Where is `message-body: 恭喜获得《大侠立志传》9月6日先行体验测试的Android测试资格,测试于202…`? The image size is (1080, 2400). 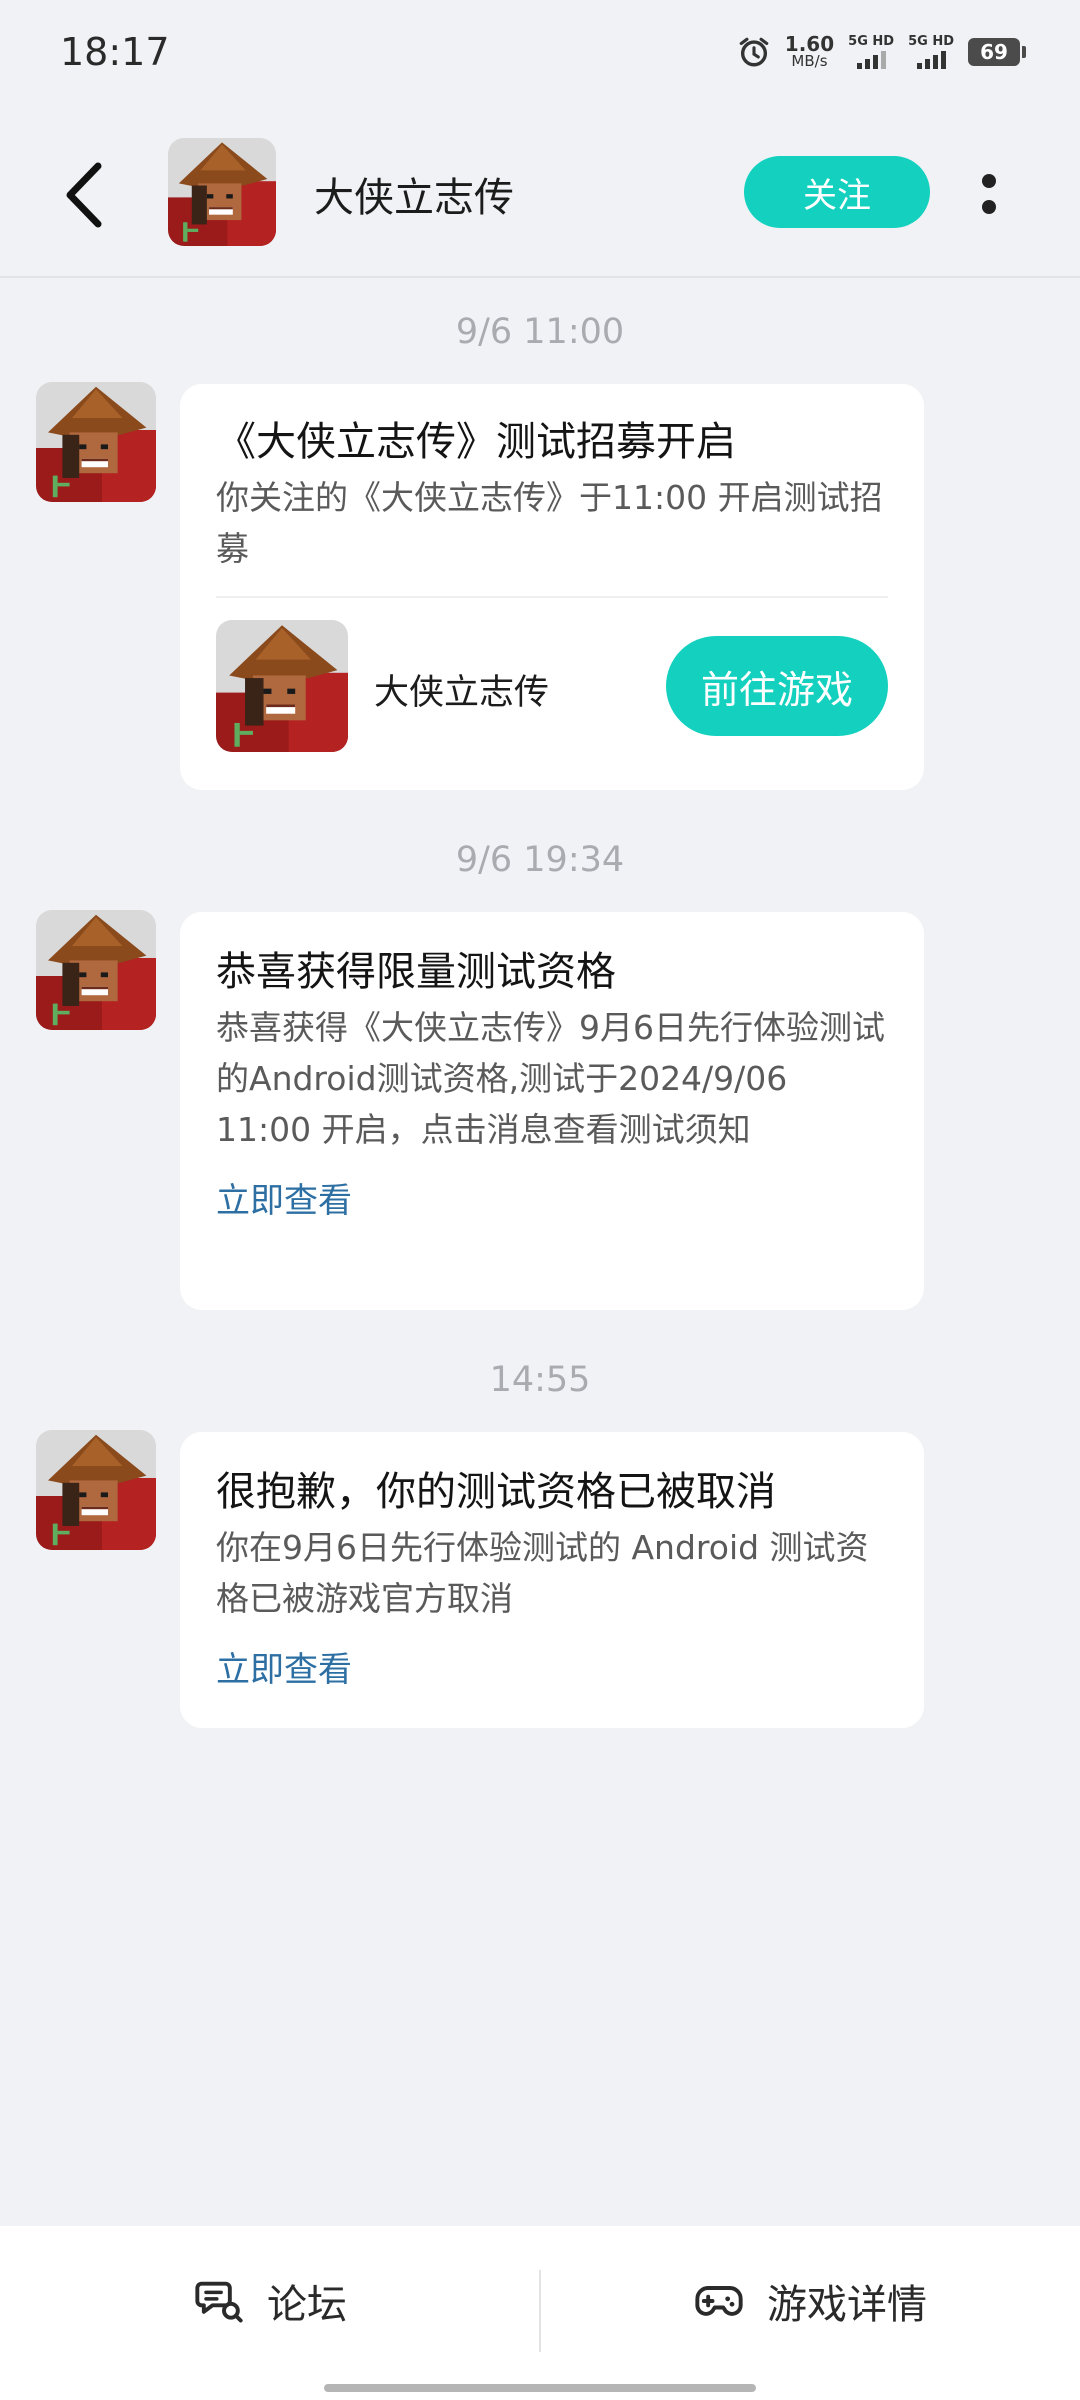 message-body: 恭喜获得《大侠立志传》9月6日先行体验测试的Android测试资格,测试于202… is located at coordinates (550, 1078).